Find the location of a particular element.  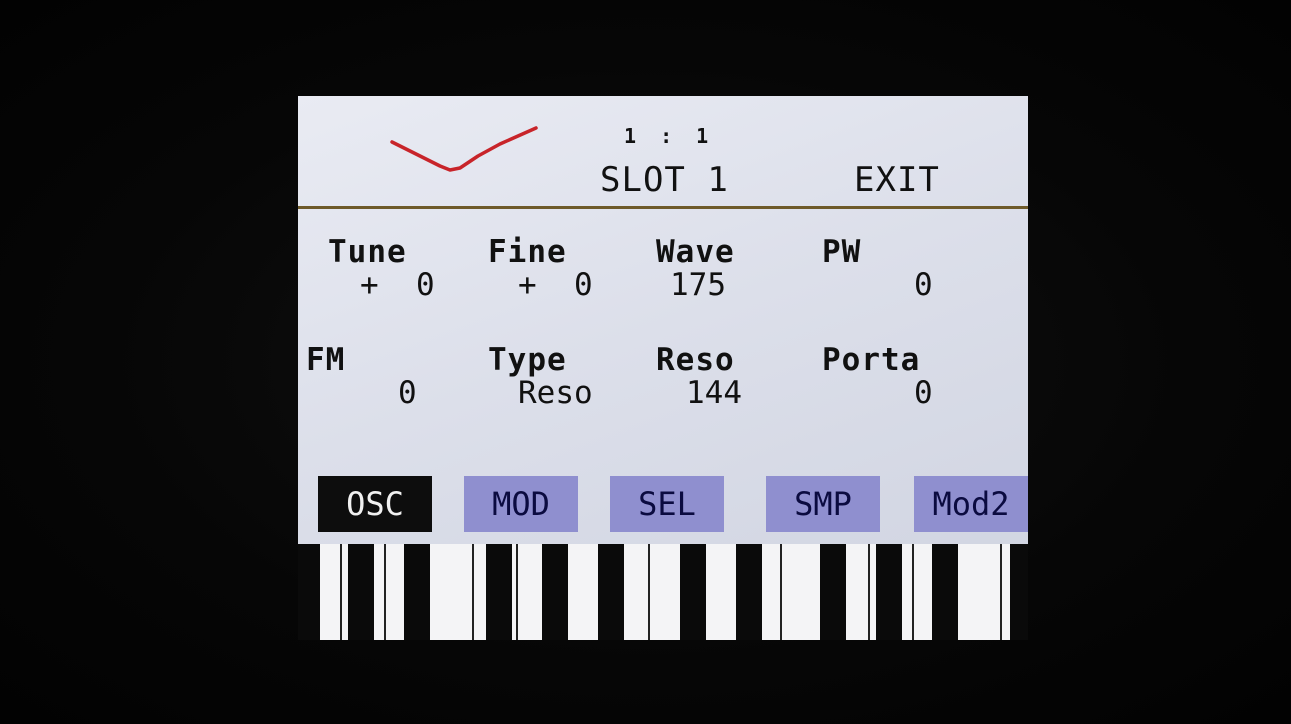

piano-keyboard is located at coordinates (663, 592).